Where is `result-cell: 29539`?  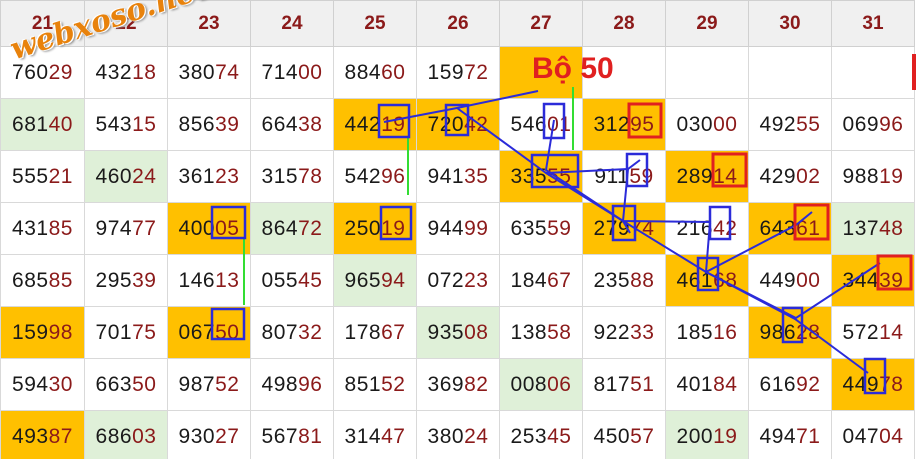
result-cell: 29539 is located at coordinates (126, 280).